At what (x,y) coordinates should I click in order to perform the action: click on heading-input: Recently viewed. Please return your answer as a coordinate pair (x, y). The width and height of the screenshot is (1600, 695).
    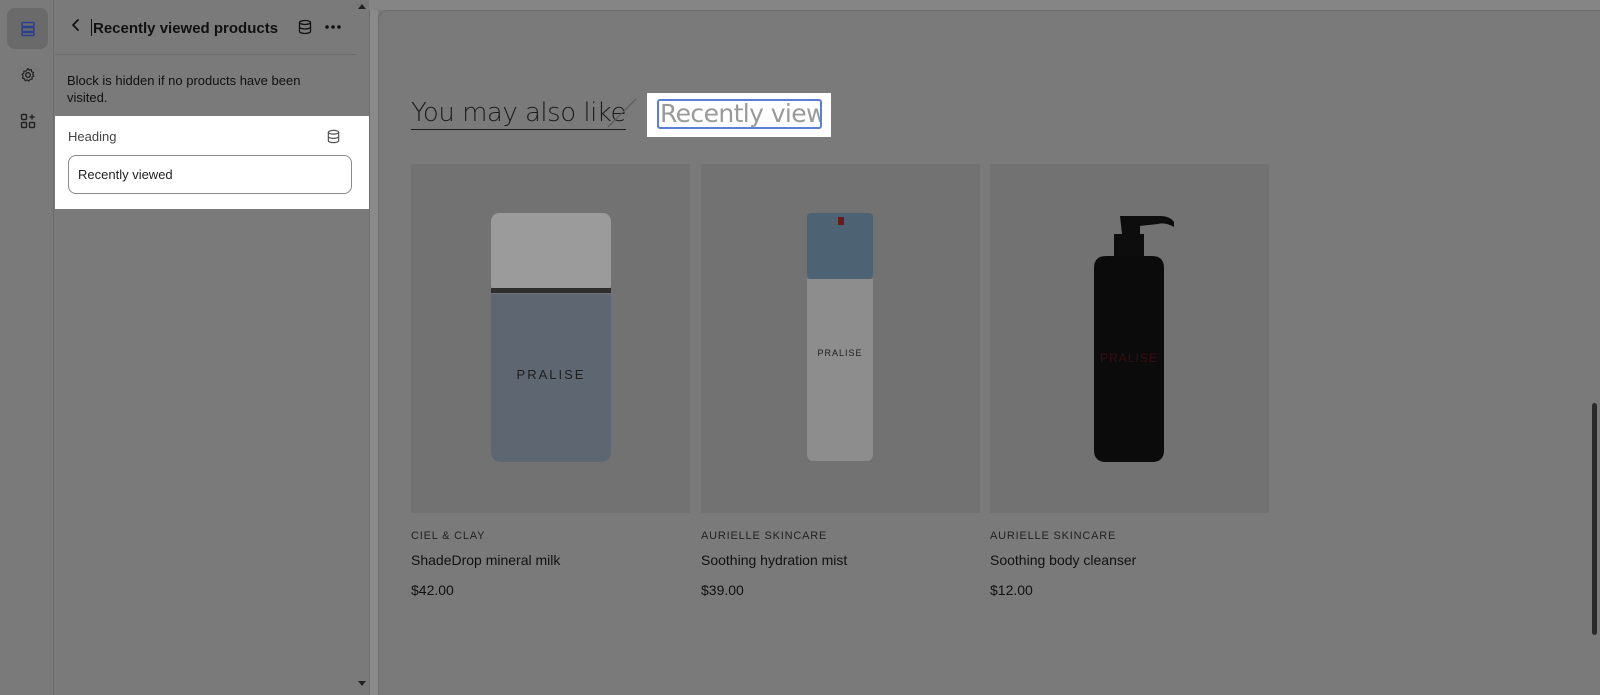
    Looking at the image, I should click on (210, 174).